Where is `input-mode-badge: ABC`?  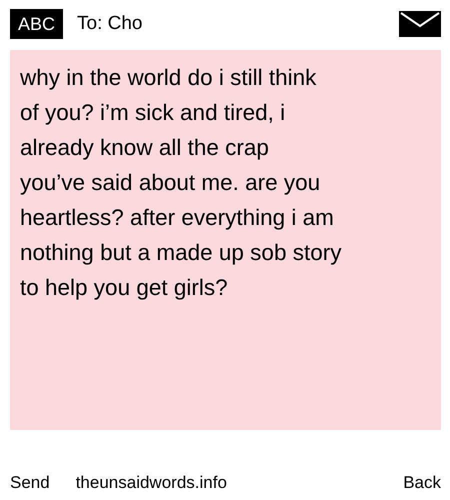 input-mode-badge: ABC is located at coordinates (37, 23).